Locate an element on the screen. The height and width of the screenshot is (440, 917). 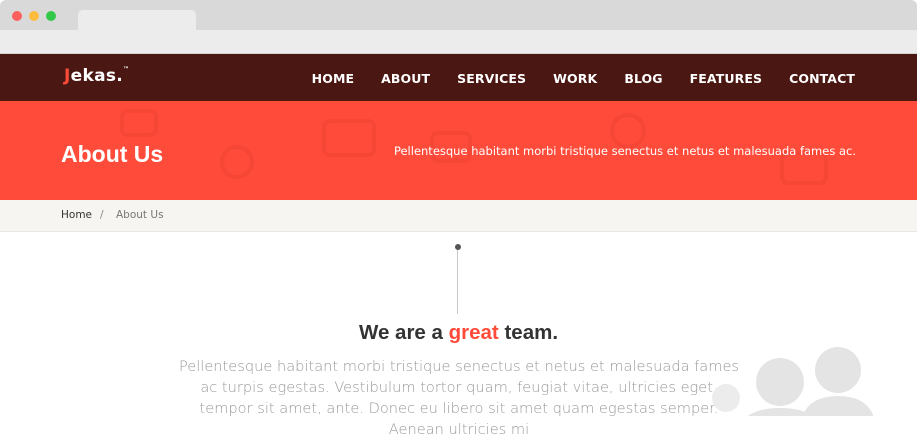
browser-toolbar is located at coordinates (458, 42).